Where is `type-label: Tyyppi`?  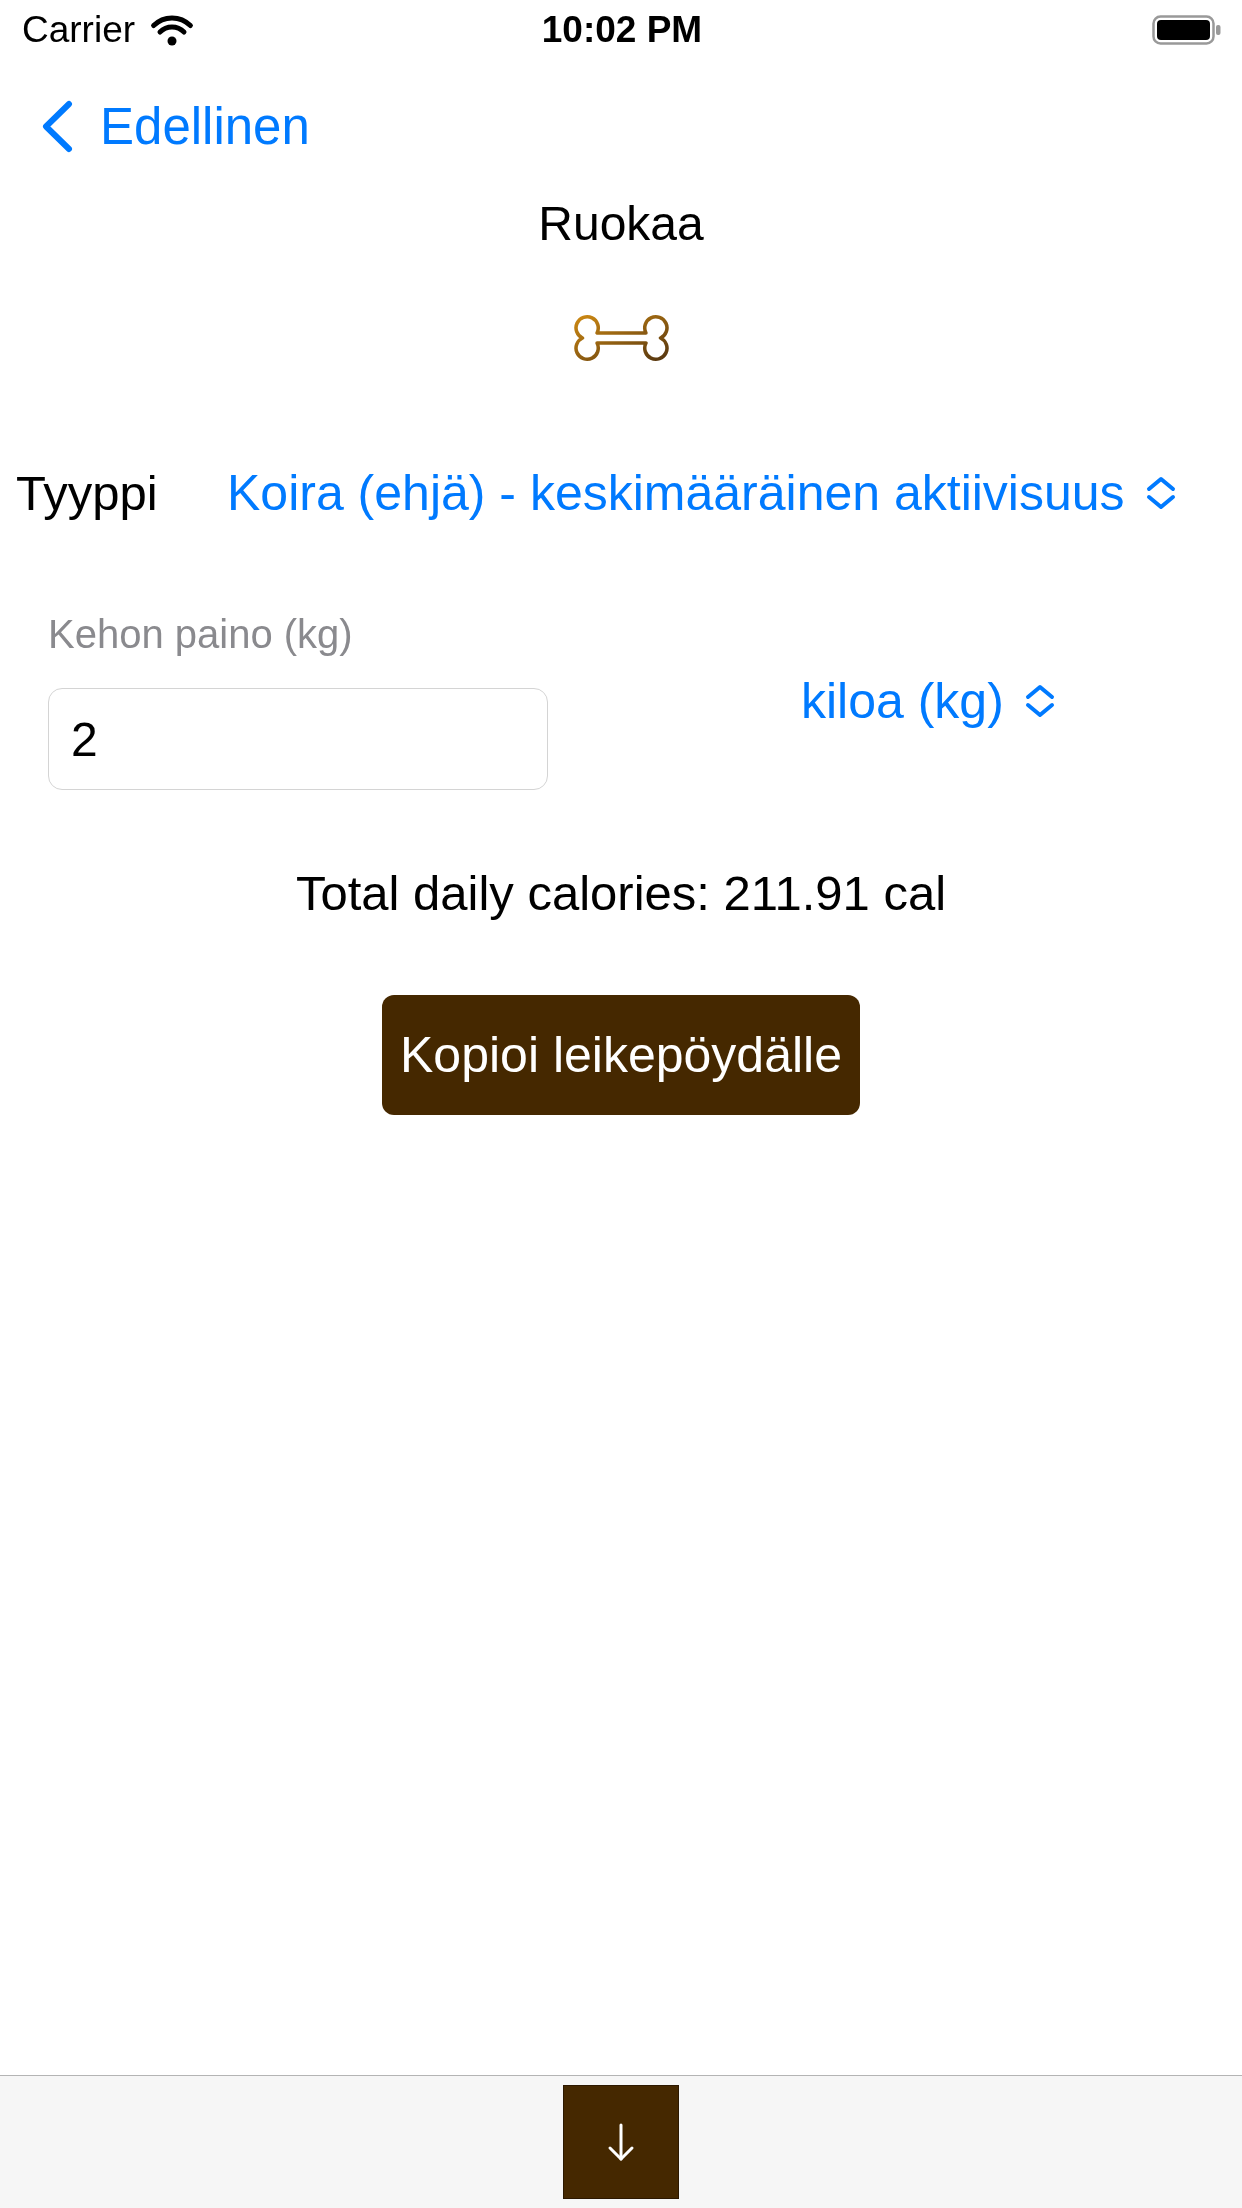
type-label: Tyyppi is located at coordinates (87, 493).